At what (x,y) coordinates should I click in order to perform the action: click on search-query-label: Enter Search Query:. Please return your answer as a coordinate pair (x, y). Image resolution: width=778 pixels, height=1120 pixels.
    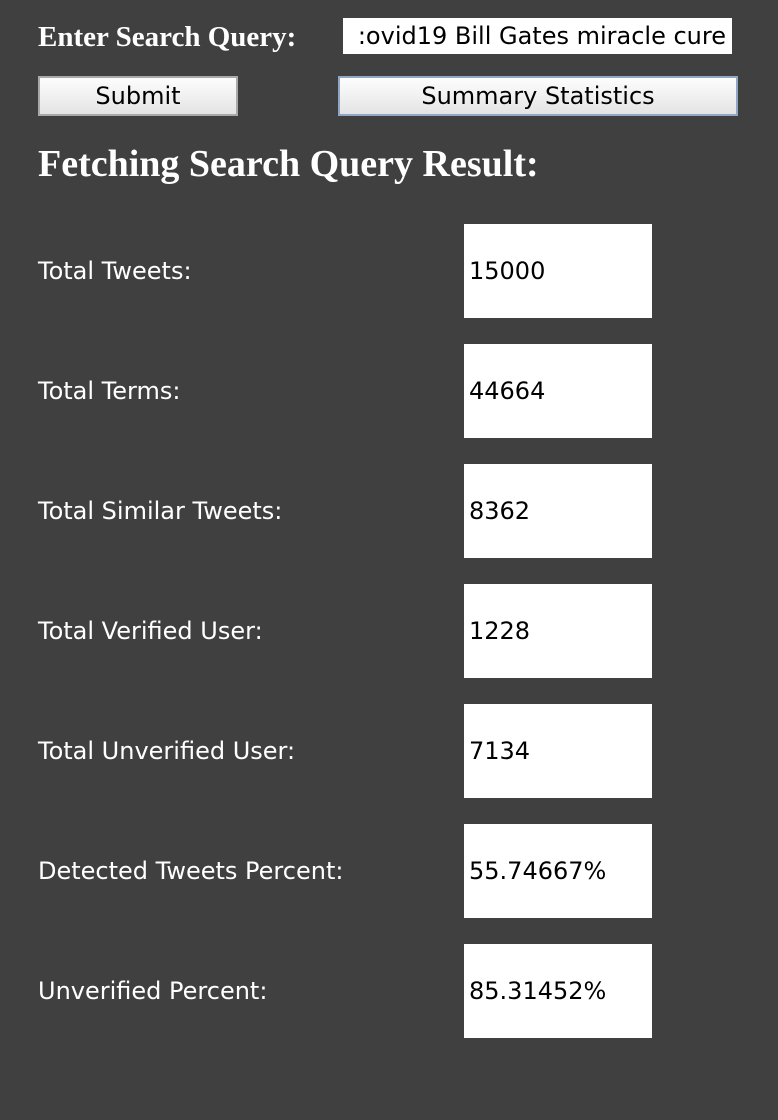
    Looking at the image, I should click on (167, 37).